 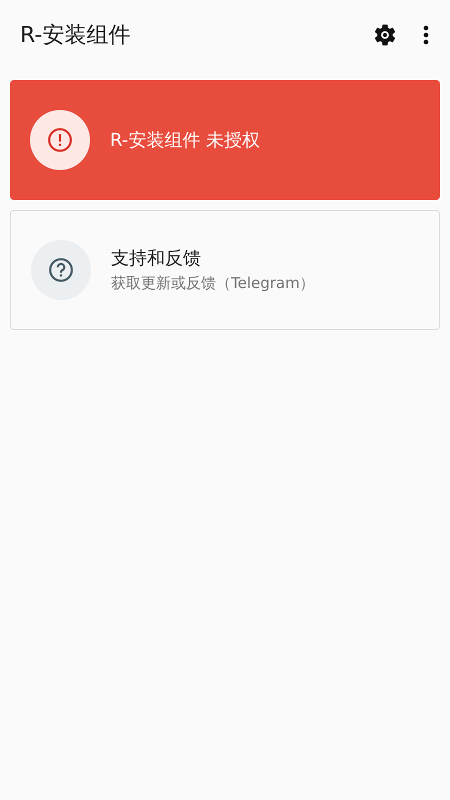 I want to click on license-warning-card: R-安装组件 未授权, so click(x=225, y=140).